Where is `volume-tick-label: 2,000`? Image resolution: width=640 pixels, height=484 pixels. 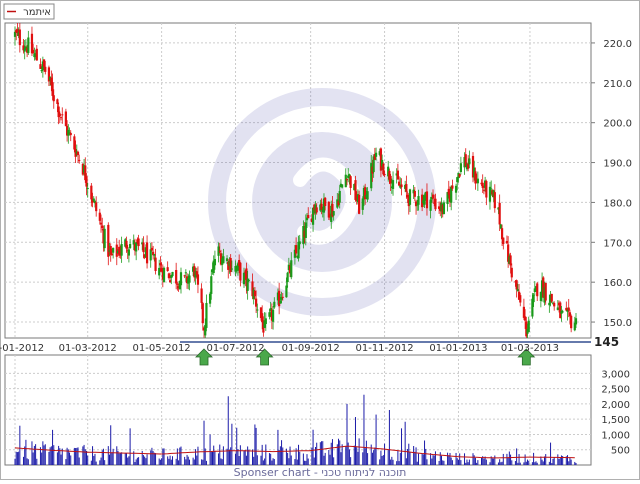 volume-tick-label: 2,000 is located at coordinates (615, 405).